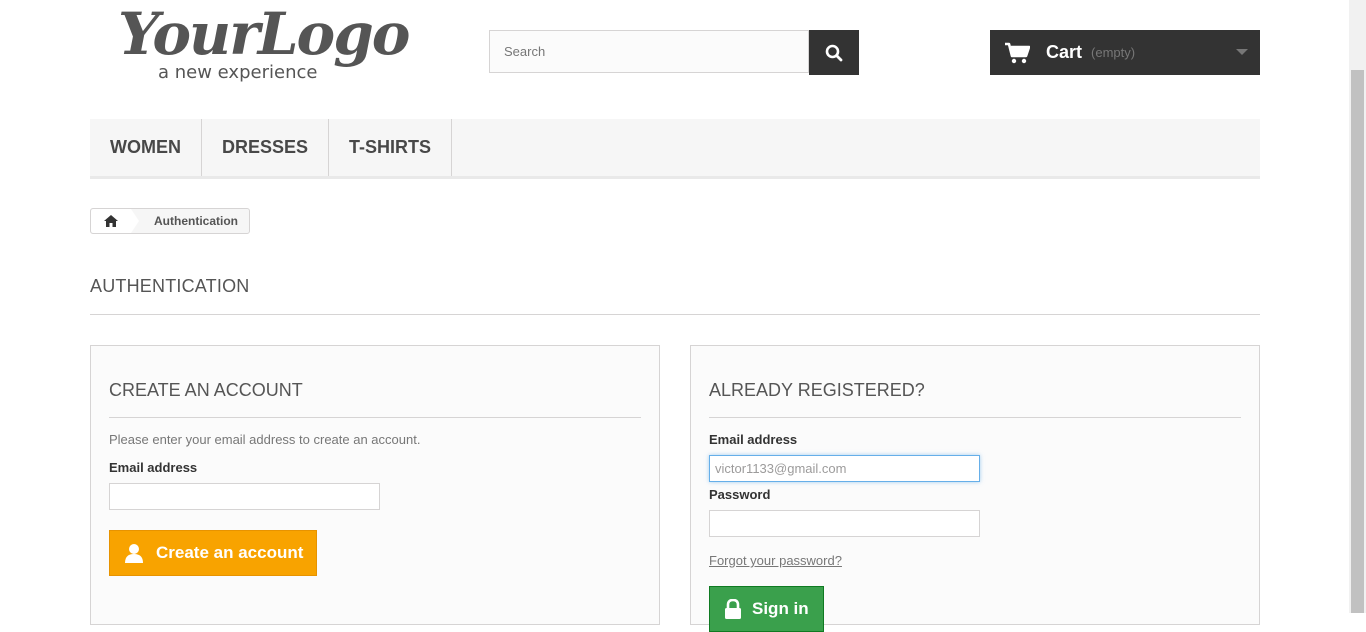 This screenshot has height=632, width=1366. I want to click on page-title: AUTHENTICATION, so click(170, 286).